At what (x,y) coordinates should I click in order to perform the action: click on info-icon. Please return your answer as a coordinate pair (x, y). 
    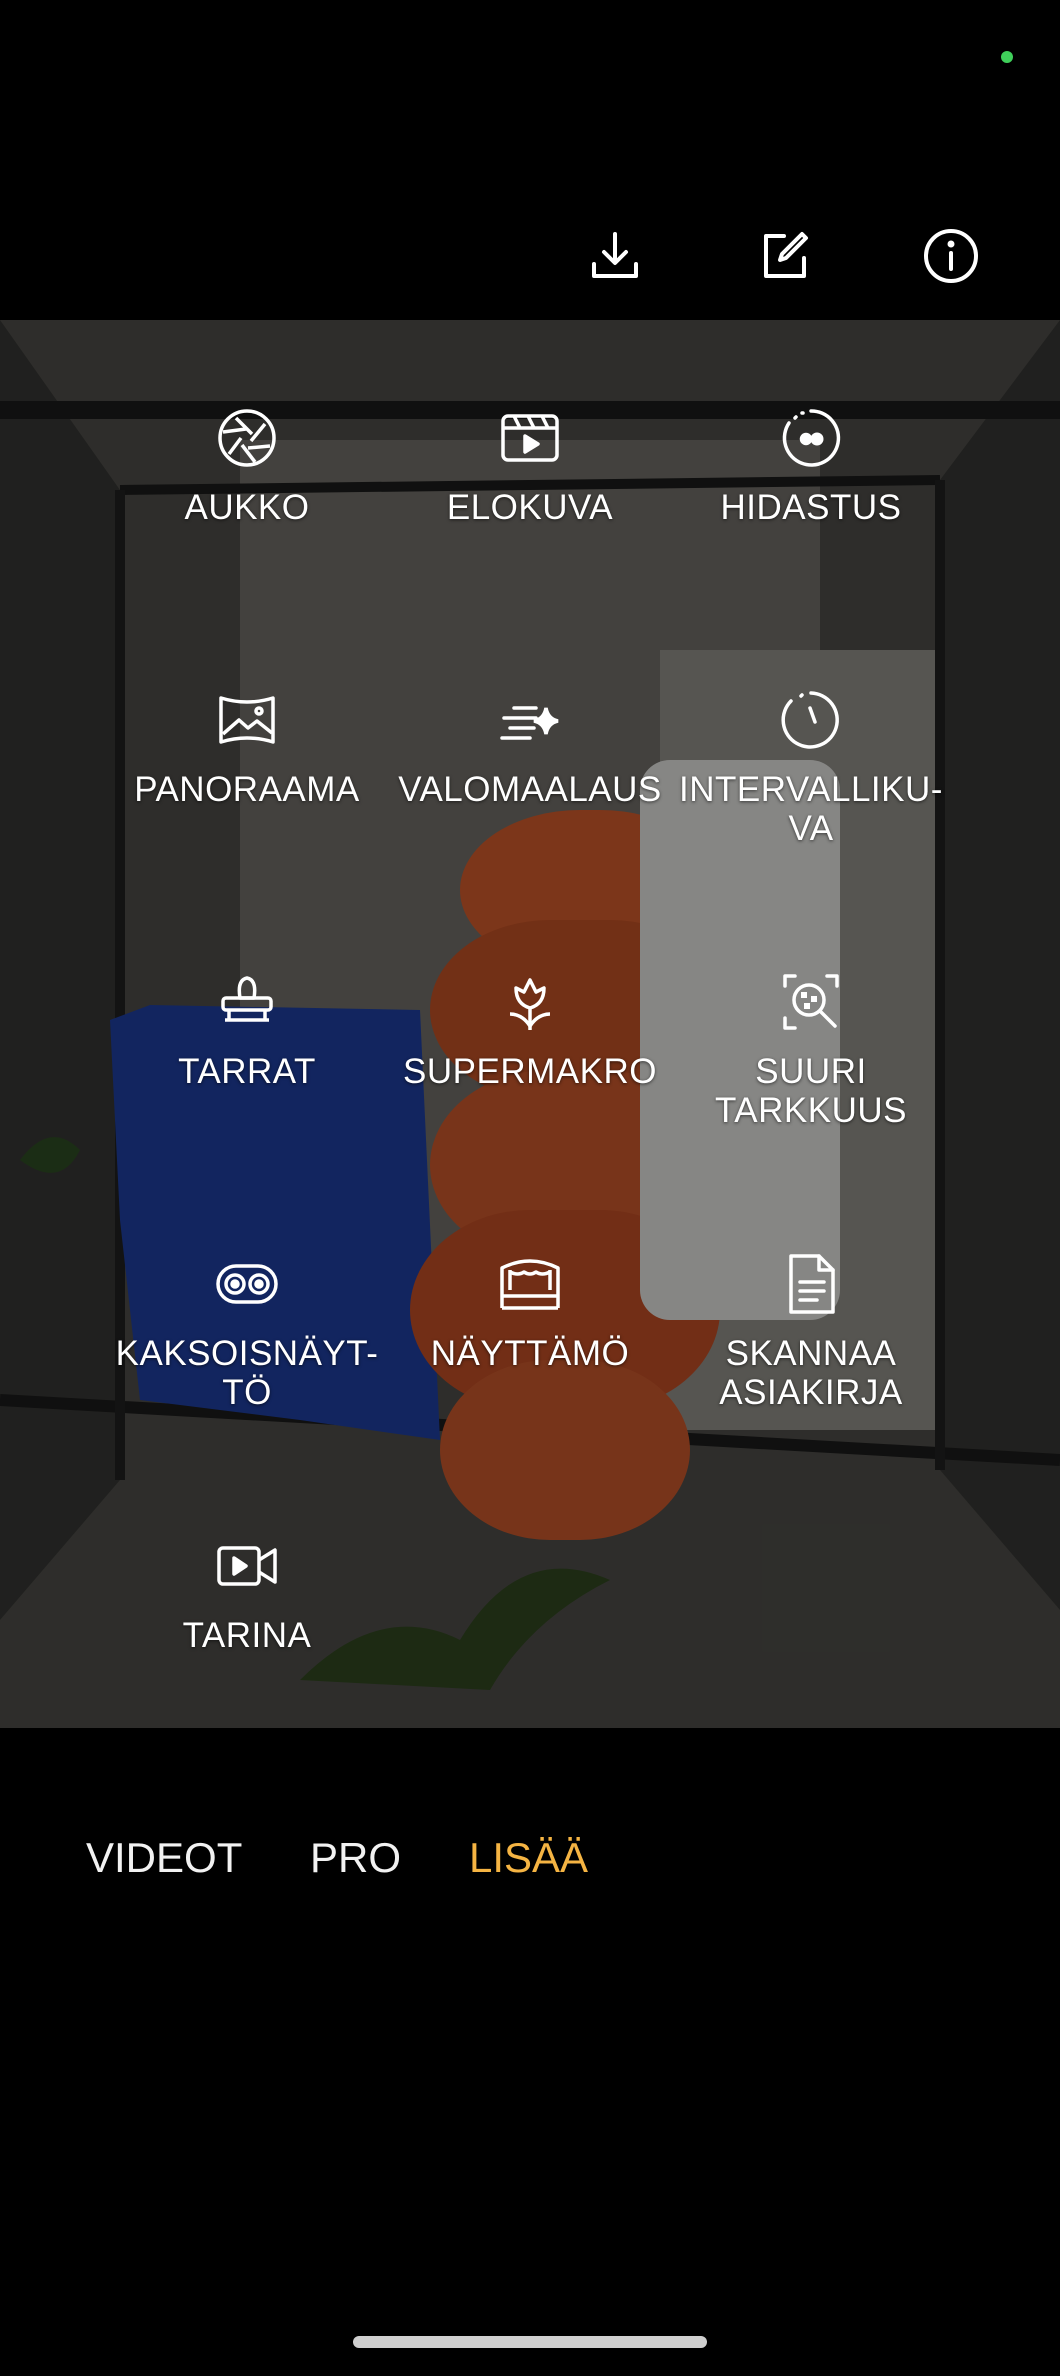
    Looking at the image, I should click on (951, 256).